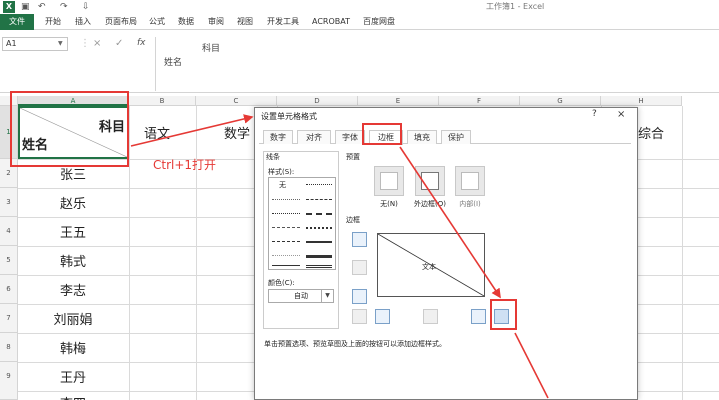  I want to click on preset-outline-icon, so click(430, 181).